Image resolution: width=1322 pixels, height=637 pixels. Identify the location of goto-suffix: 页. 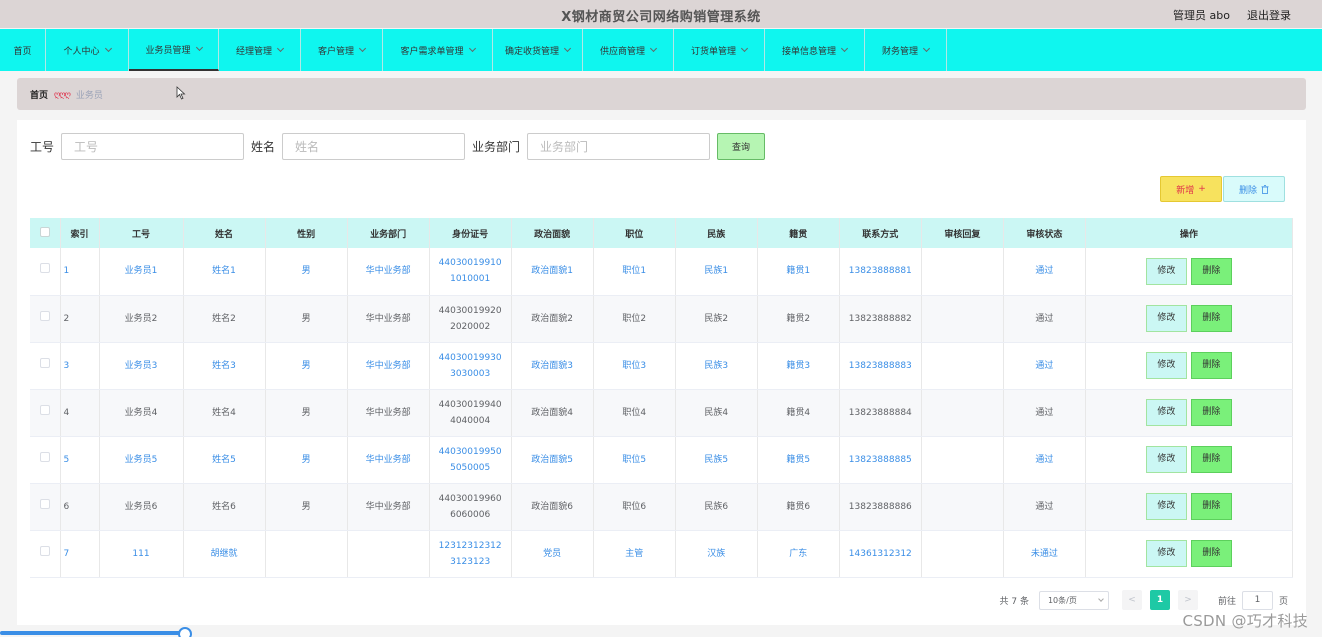
(1283, 601).